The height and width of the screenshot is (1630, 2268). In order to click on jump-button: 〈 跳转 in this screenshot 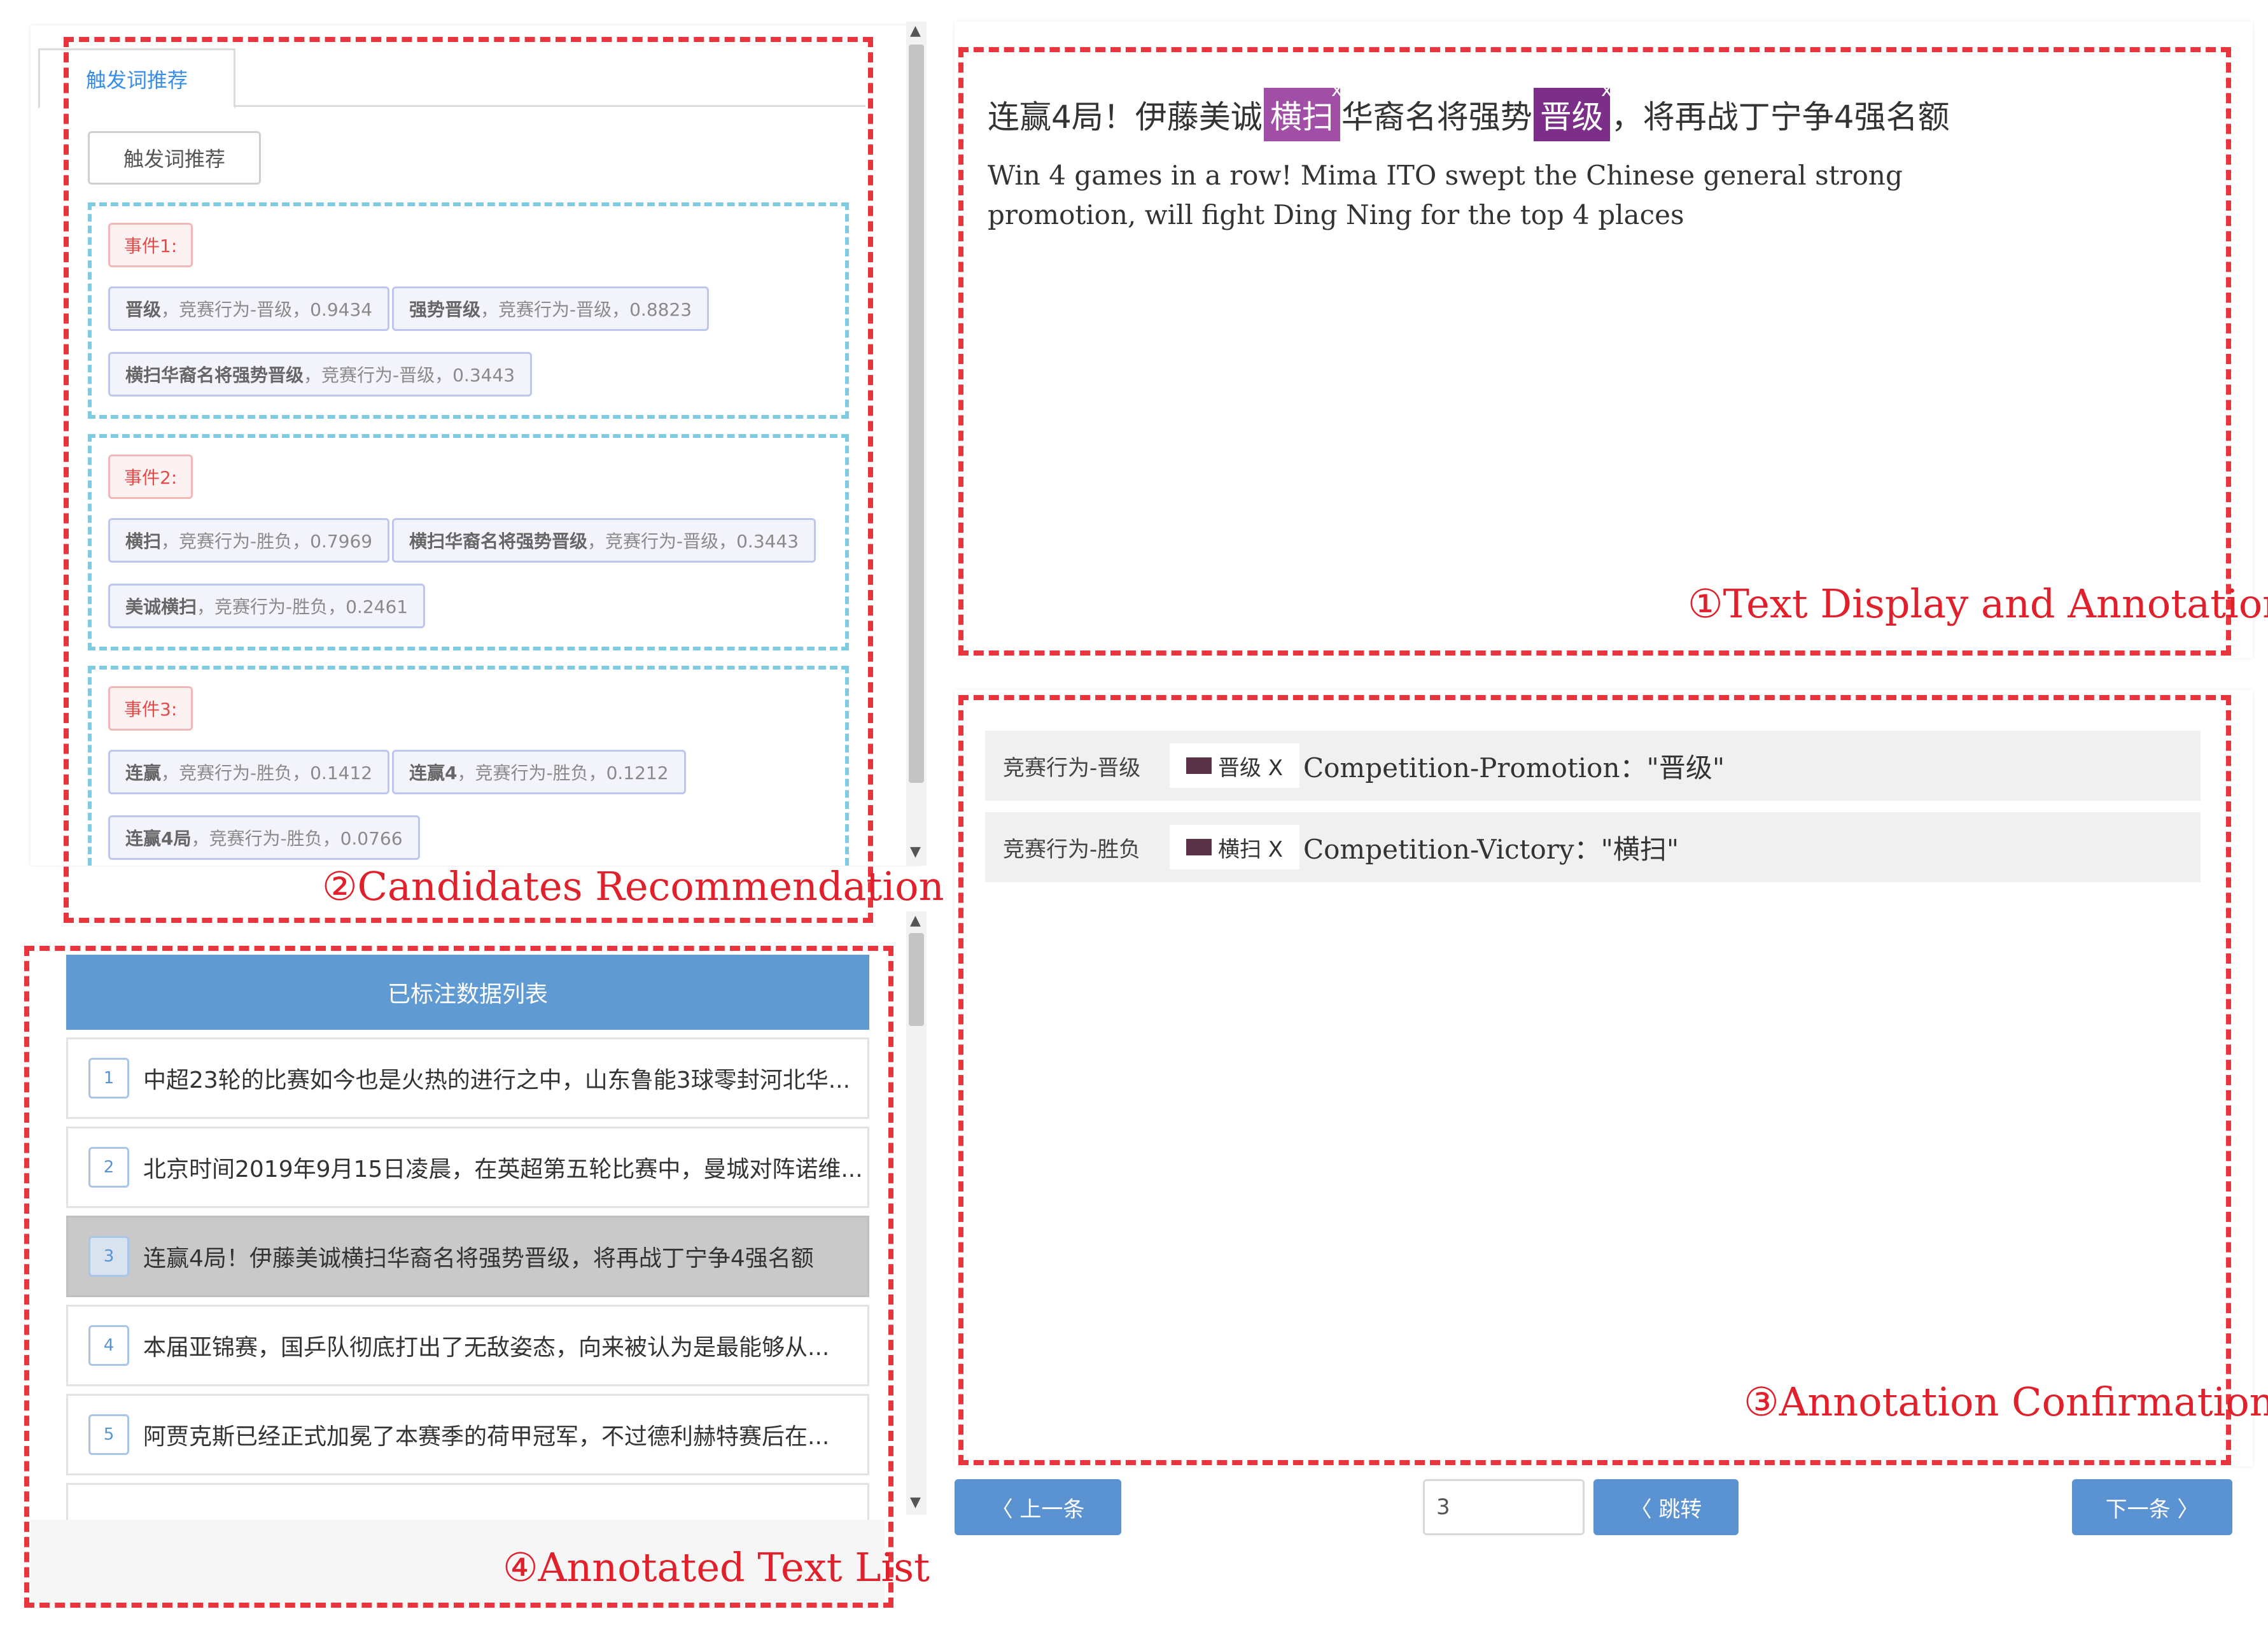, I will do `click(1666, 1507)`.